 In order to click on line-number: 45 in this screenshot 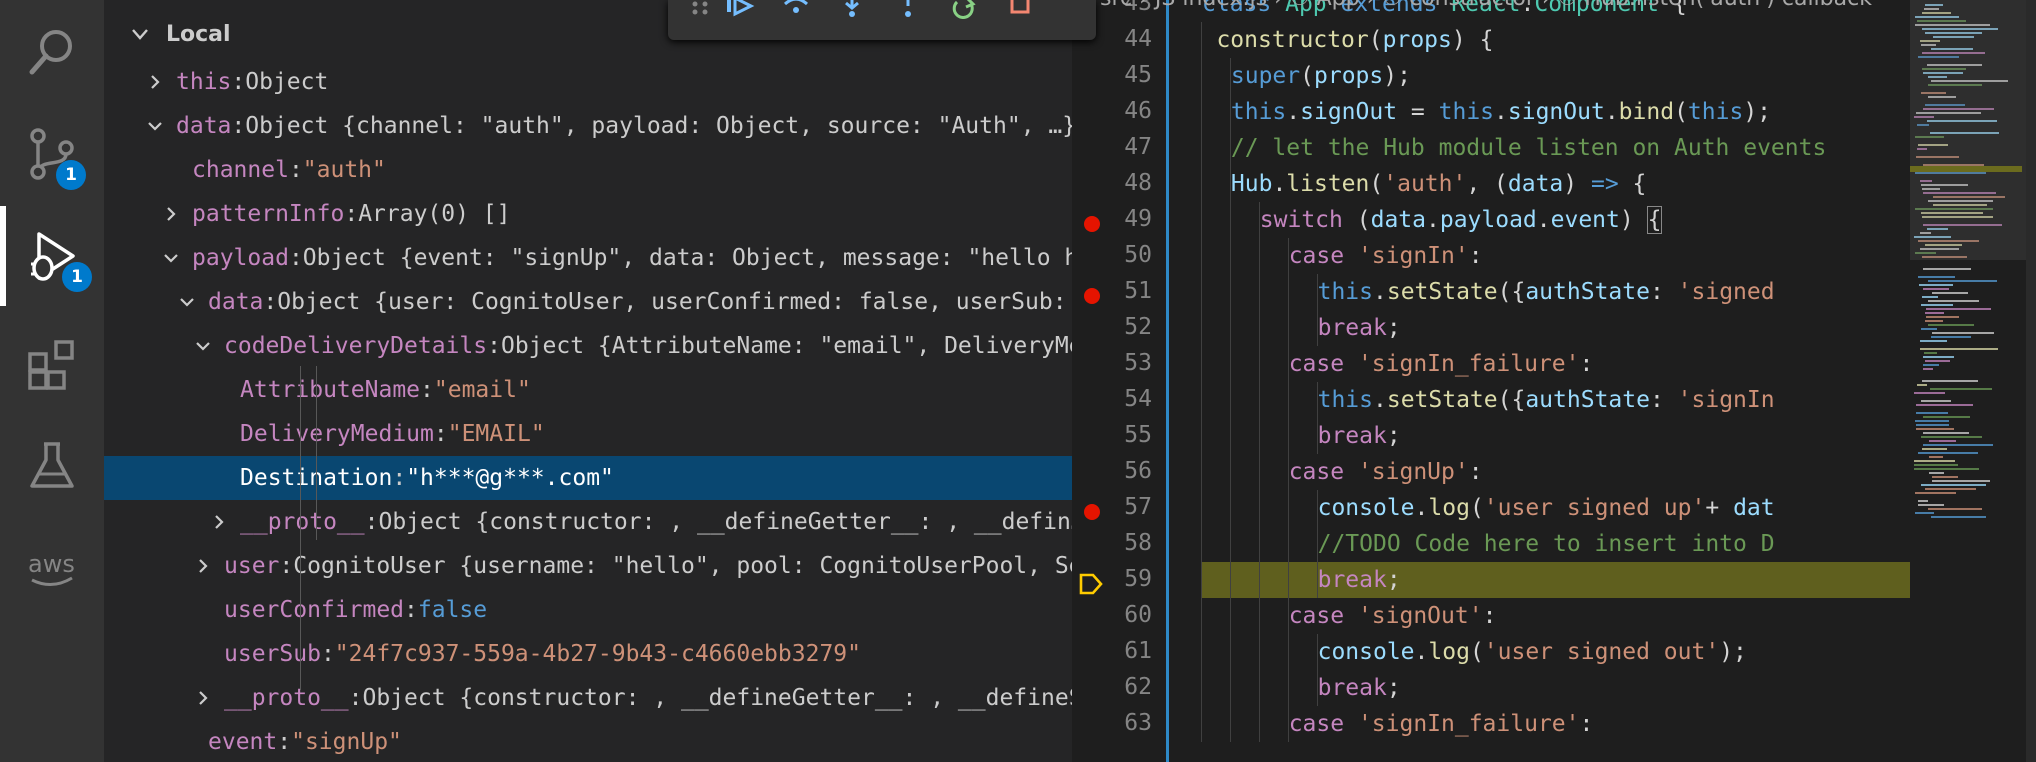, I will do `click(1138, 75)`.